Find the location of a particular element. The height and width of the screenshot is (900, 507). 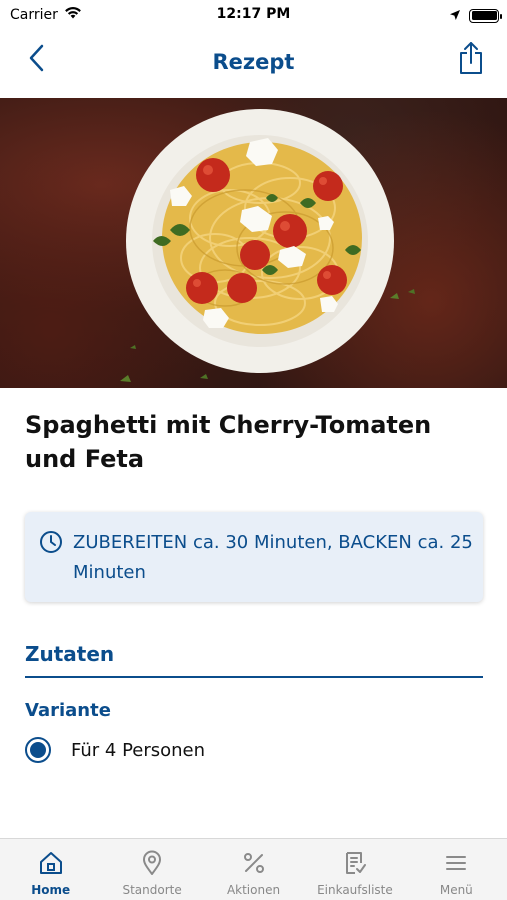

home-icon is located at coordinates (51, 863).